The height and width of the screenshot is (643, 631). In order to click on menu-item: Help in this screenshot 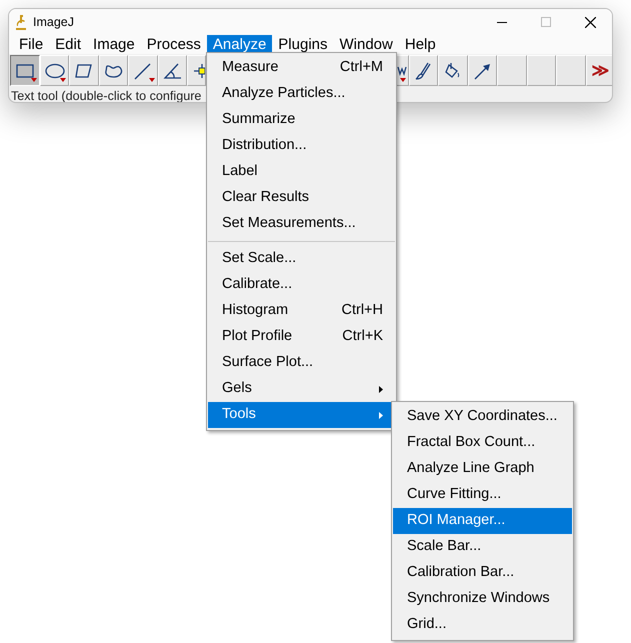, I will do `click(420, 44)`.